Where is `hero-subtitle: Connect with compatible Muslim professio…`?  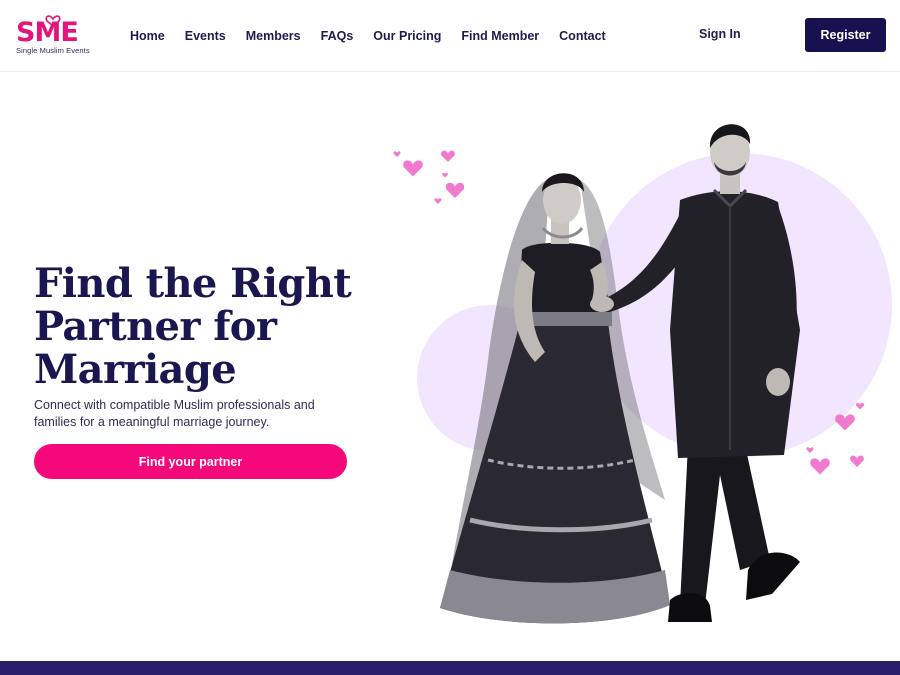 hero-subtitle: Connect with compatible Muslim professio… is located at coordinates (174, 413).